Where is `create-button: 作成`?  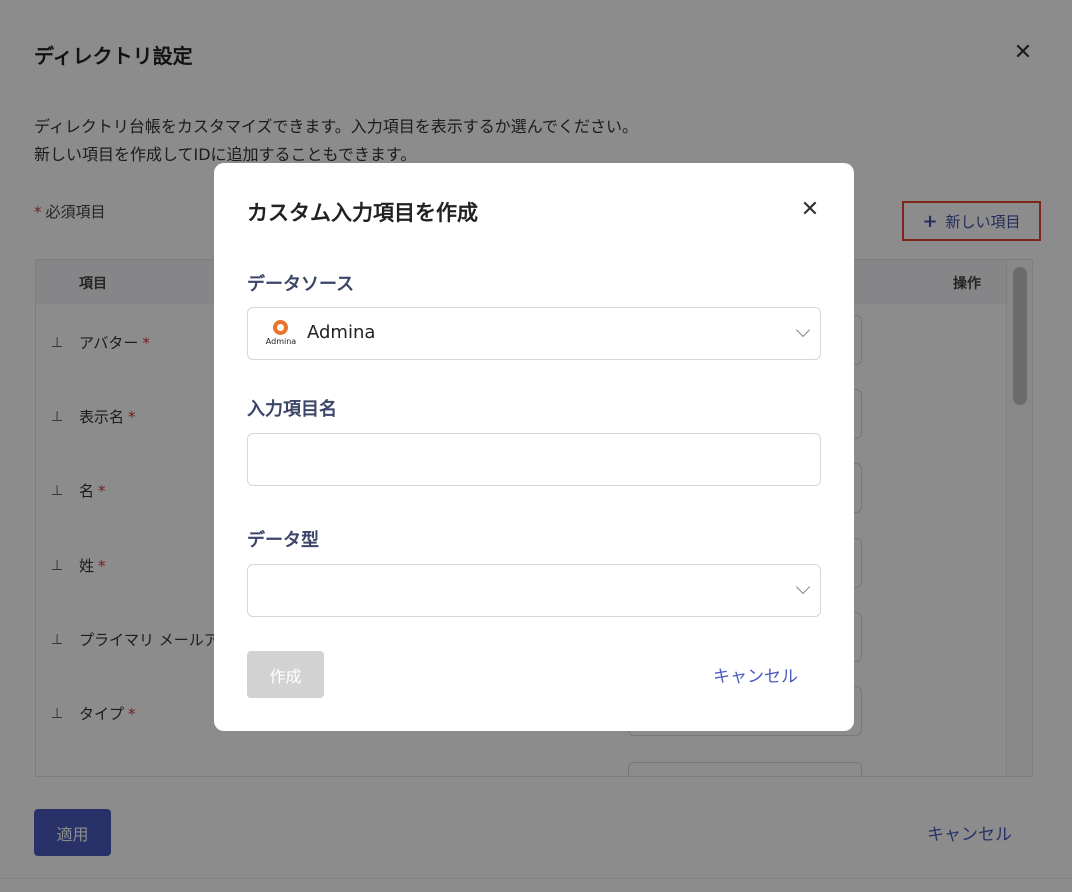 create-button: 作成 is located at coordinates (285, 674).